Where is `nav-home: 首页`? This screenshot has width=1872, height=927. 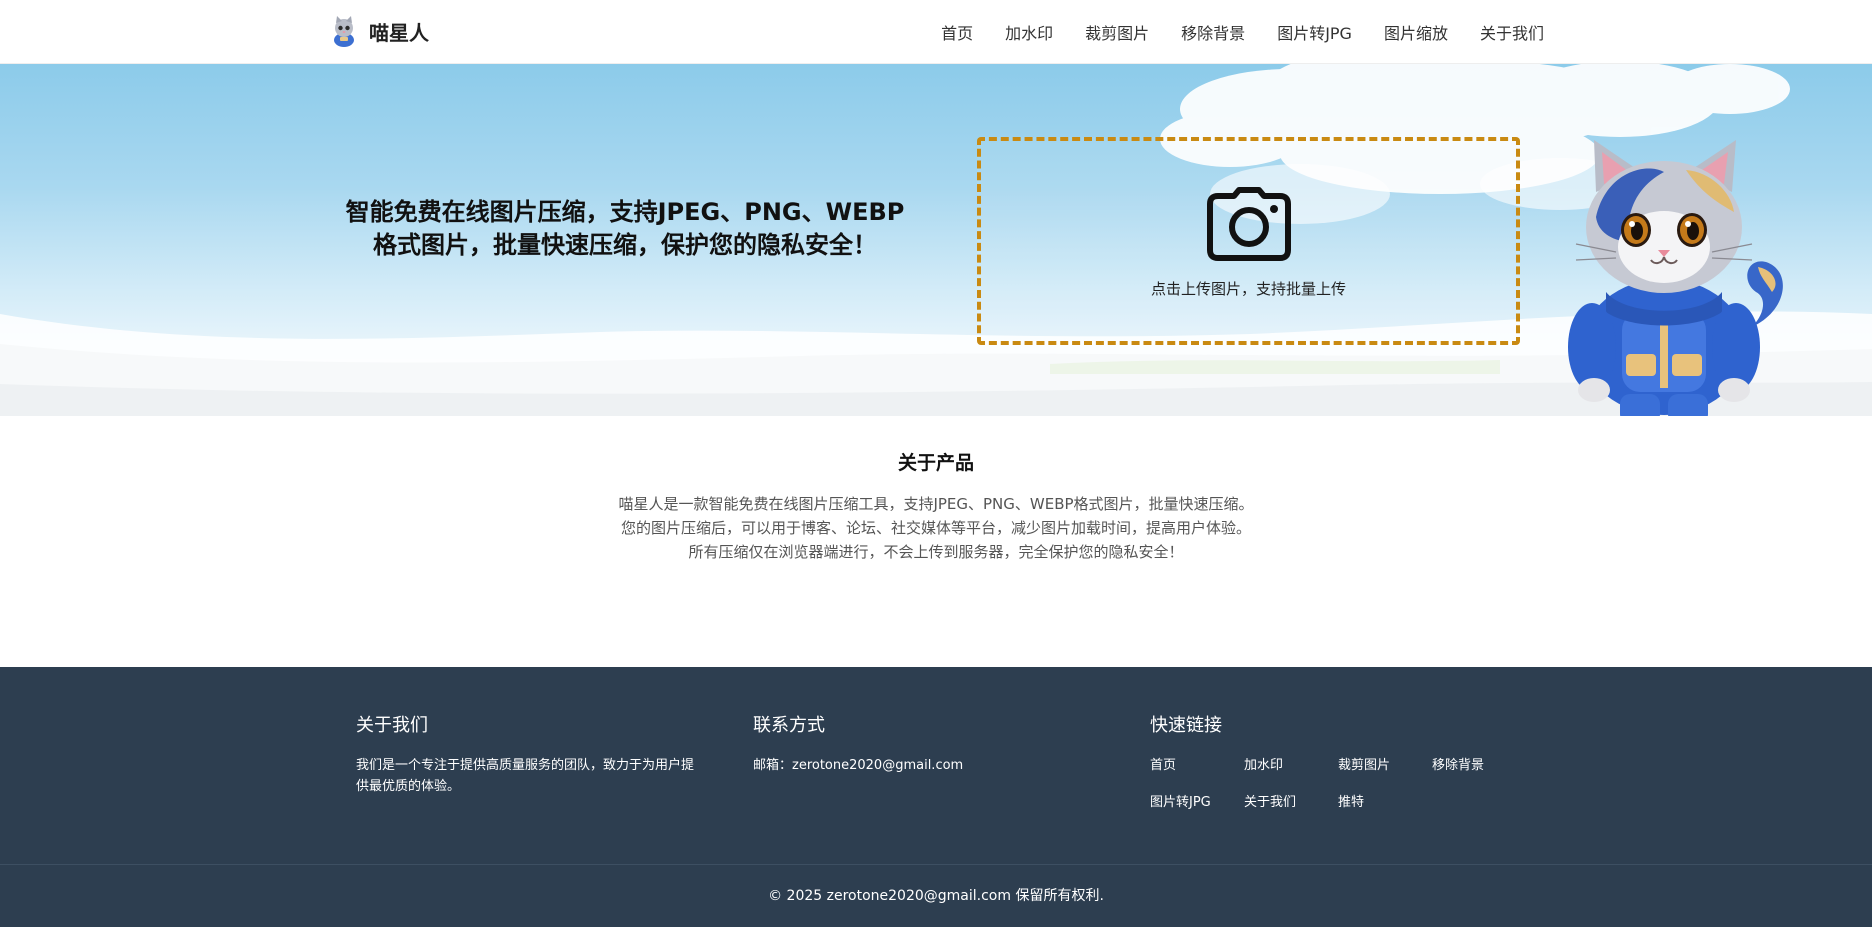
nav-home: 首页 is located at coordinates (957, 32).